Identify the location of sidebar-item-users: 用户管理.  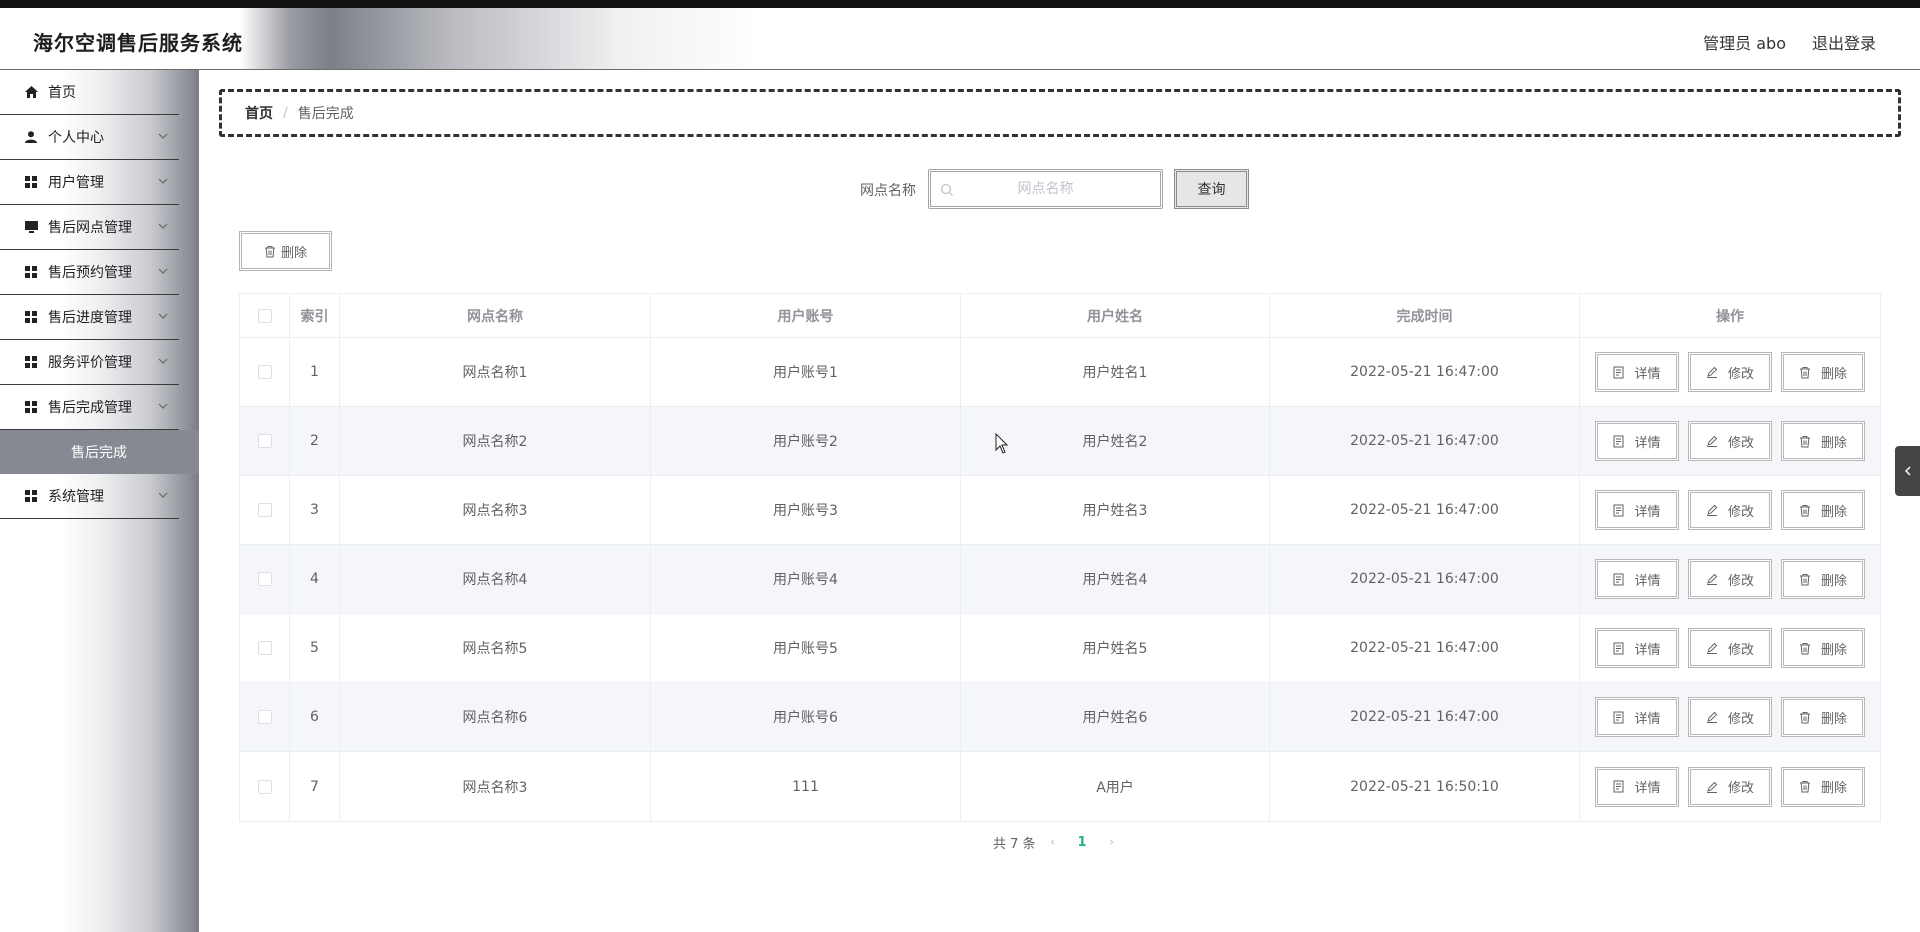
(89, 182).